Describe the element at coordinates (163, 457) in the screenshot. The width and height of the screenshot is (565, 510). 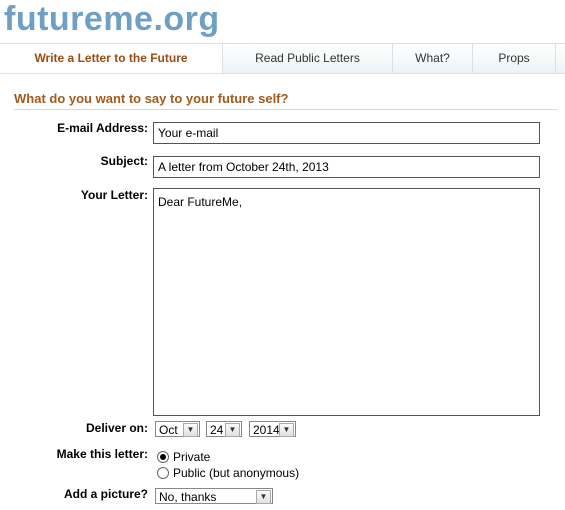
I see `radio-checked-icon` at that location.